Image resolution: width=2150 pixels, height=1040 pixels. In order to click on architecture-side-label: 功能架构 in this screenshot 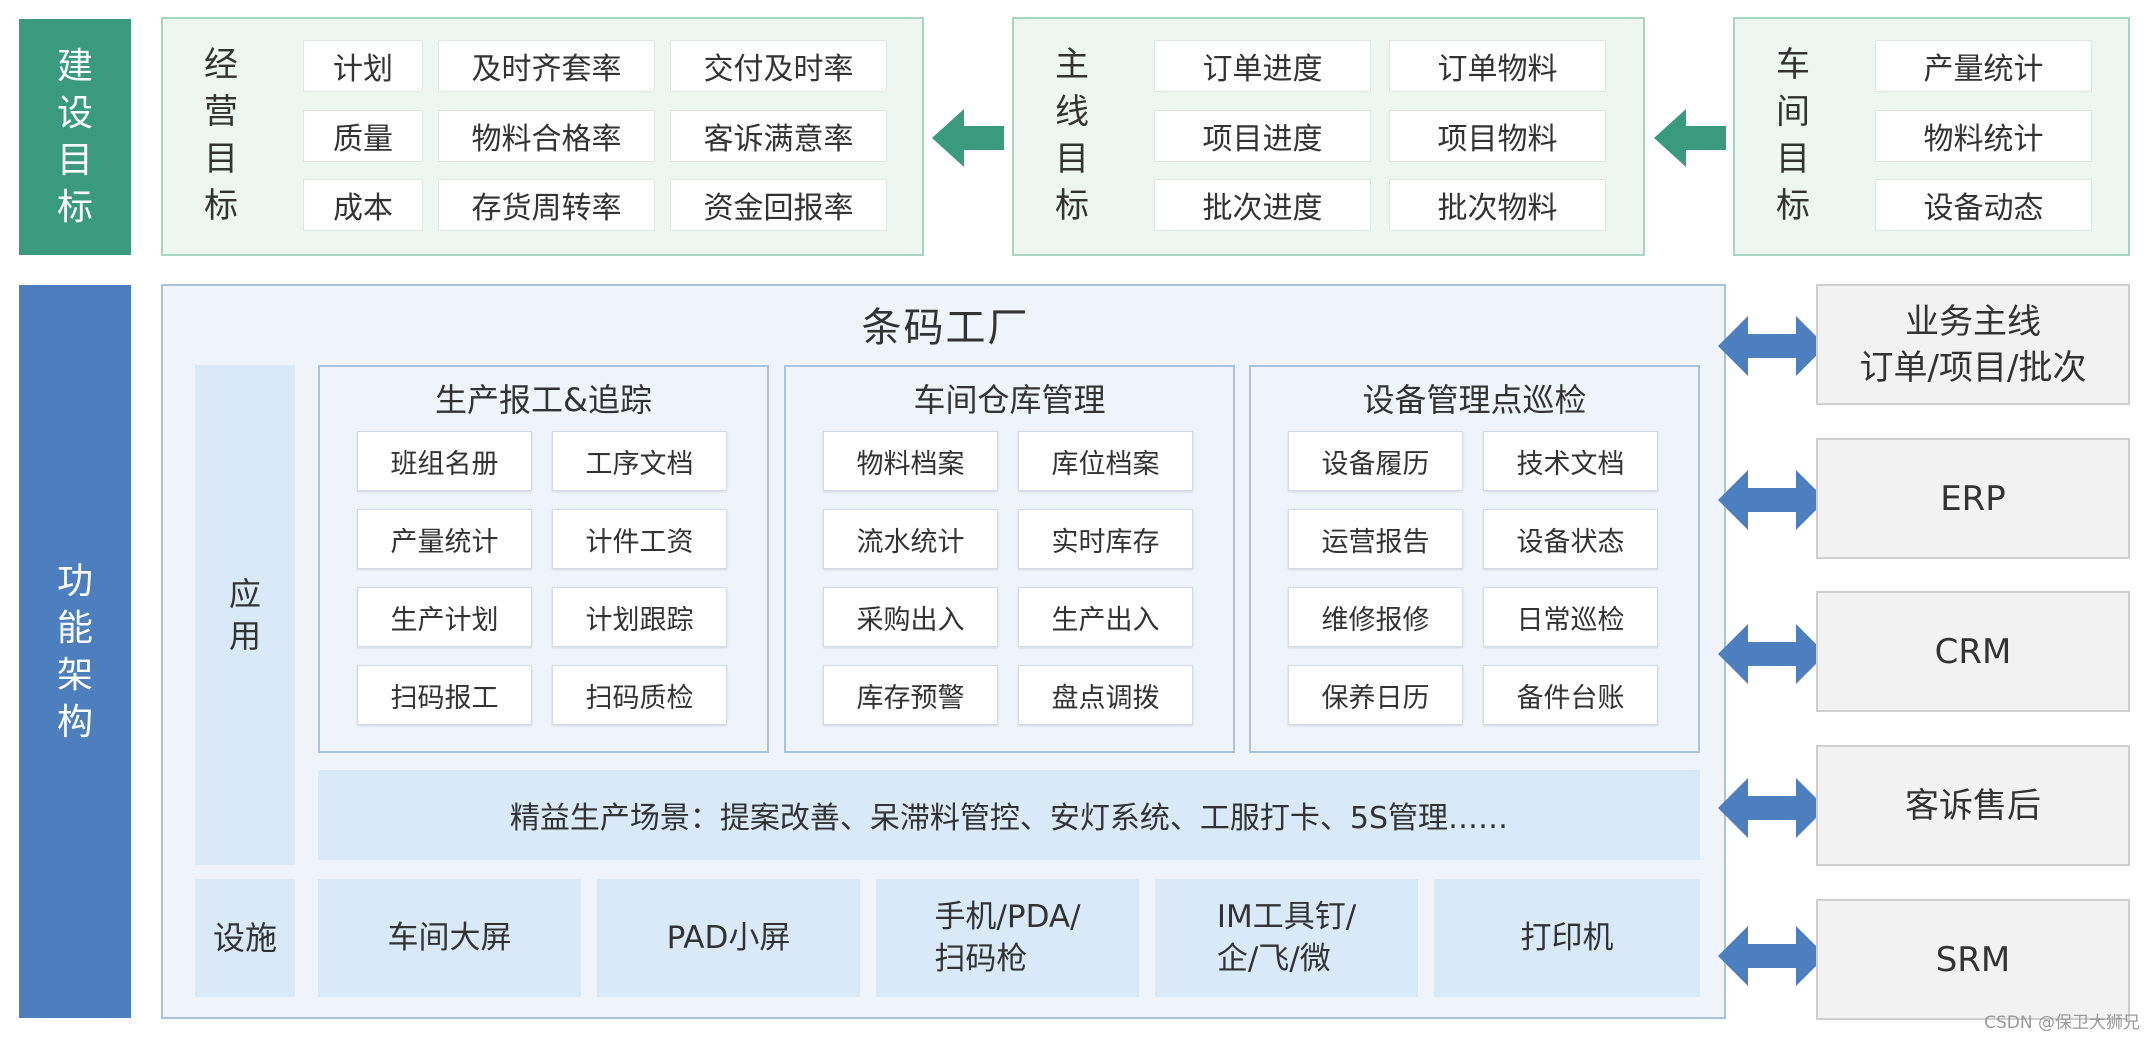, I will do `click(75, 651)`.